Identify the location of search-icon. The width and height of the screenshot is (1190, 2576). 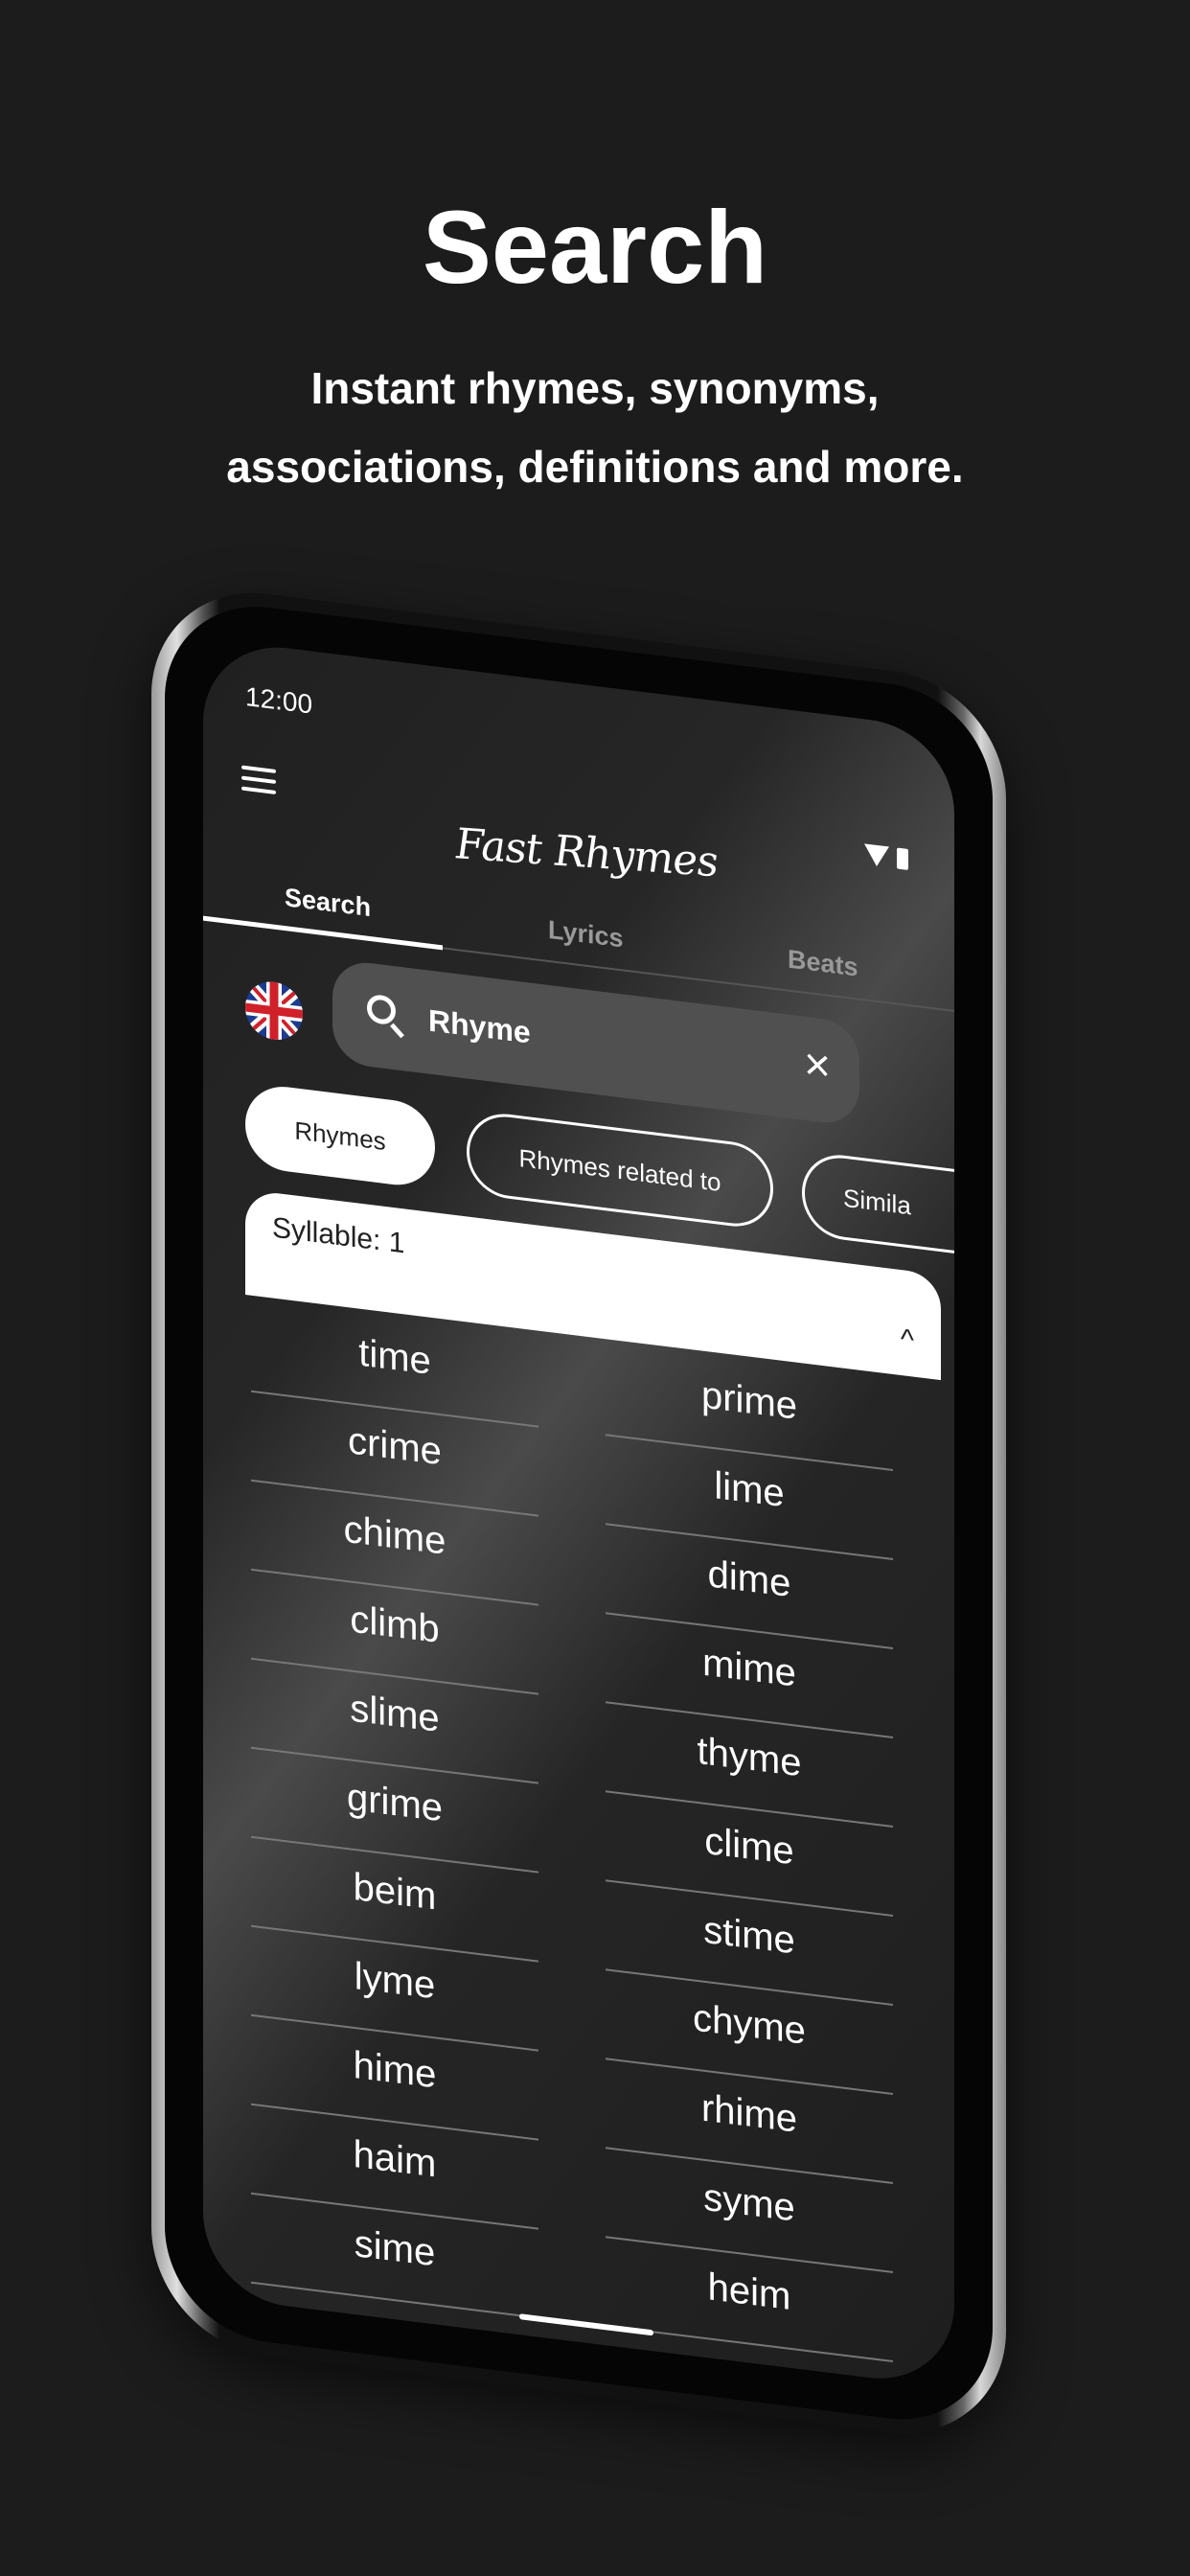
(382, 1009).